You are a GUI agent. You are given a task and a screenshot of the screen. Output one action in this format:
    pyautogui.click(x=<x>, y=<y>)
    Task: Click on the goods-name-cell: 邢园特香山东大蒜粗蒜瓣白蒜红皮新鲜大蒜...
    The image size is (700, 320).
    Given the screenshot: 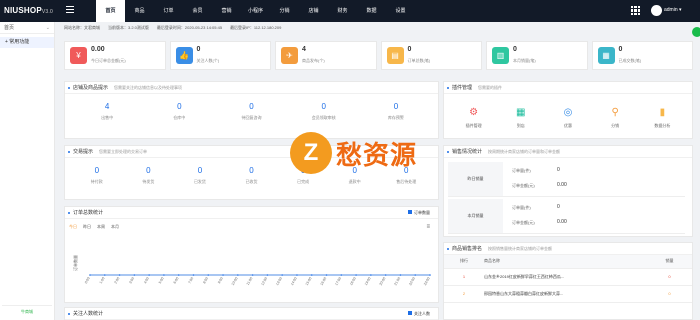 What is the action you would take?
    pyautogui.click(x=565, y=294)
    